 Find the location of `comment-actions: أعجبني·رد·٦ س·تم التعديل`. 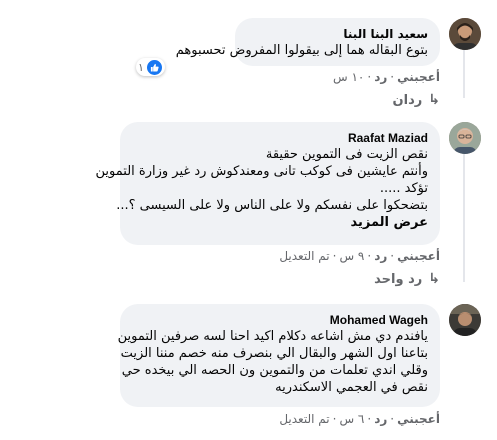

comment-actions: أعجبني·رد·٦ س·تم التعديل is located at coordinates (359, 419).